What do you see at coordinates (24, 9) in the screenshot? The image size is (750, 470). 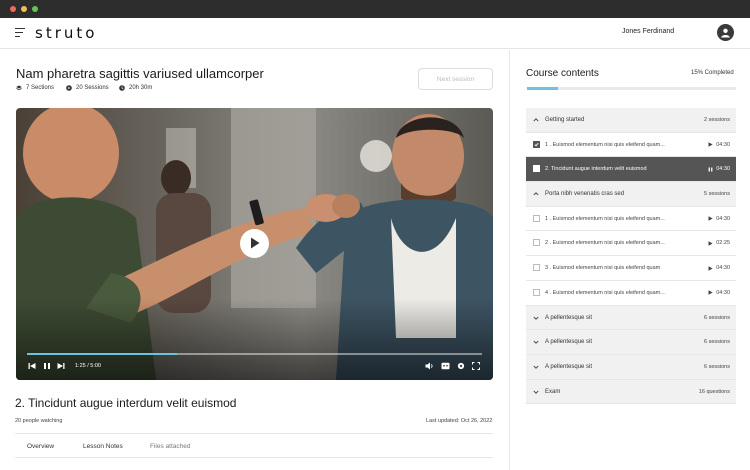 I see `minimize-window-button` at bounding box center [24, 9].